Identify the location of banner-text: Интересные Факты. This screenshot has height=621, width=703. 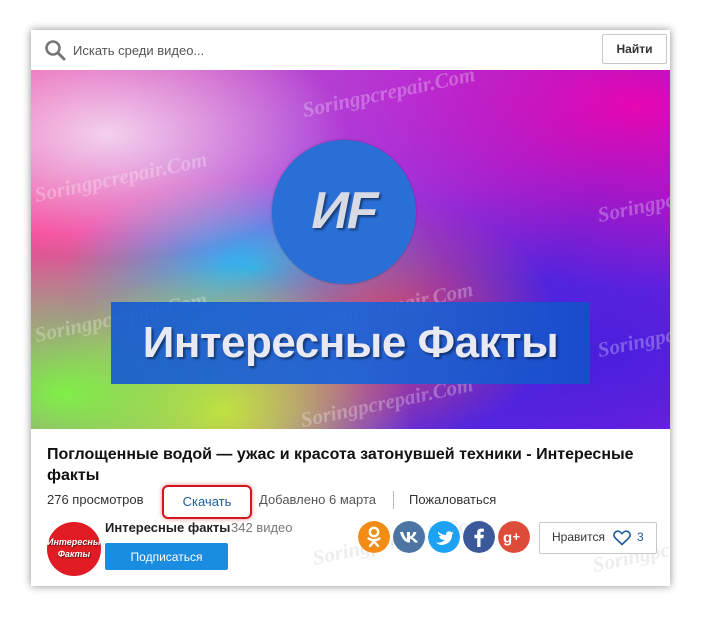
(350, 342).